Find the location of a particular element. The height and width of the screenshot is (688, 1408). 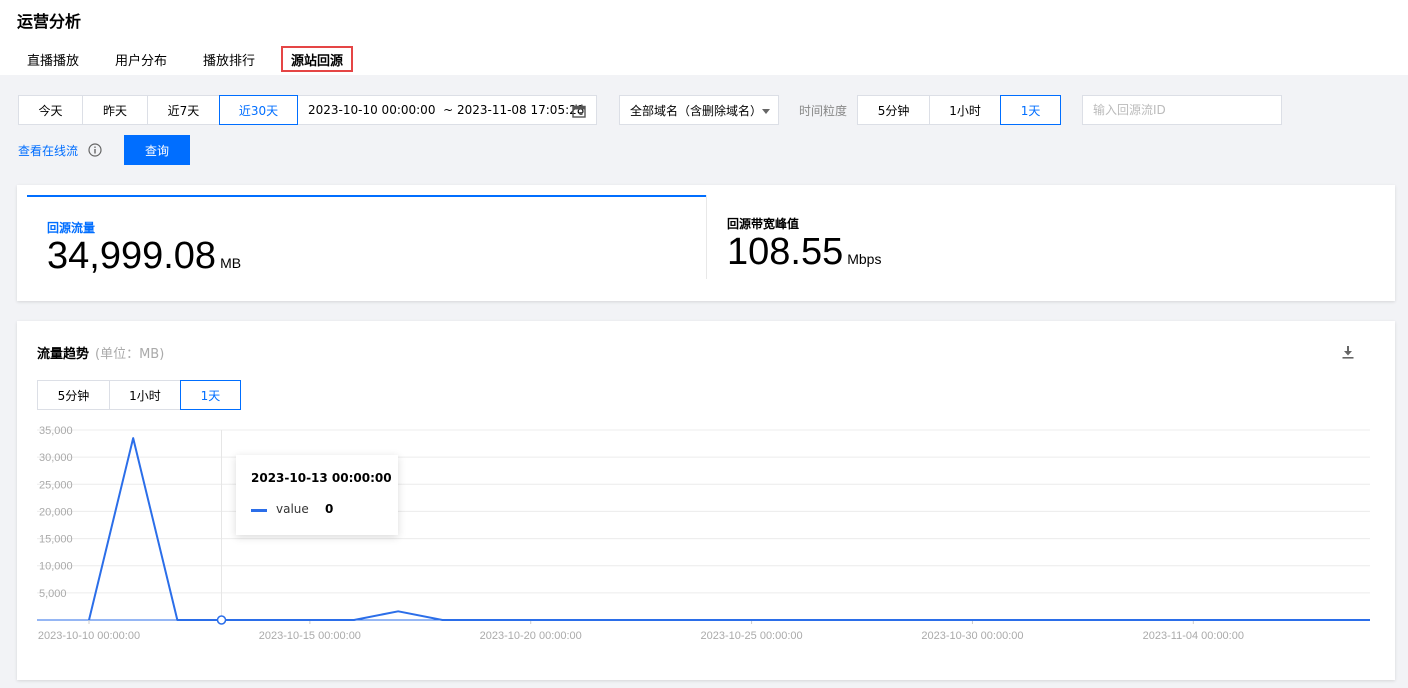

date-preset-30days: 近30天 is located at coordinates (258, 110).